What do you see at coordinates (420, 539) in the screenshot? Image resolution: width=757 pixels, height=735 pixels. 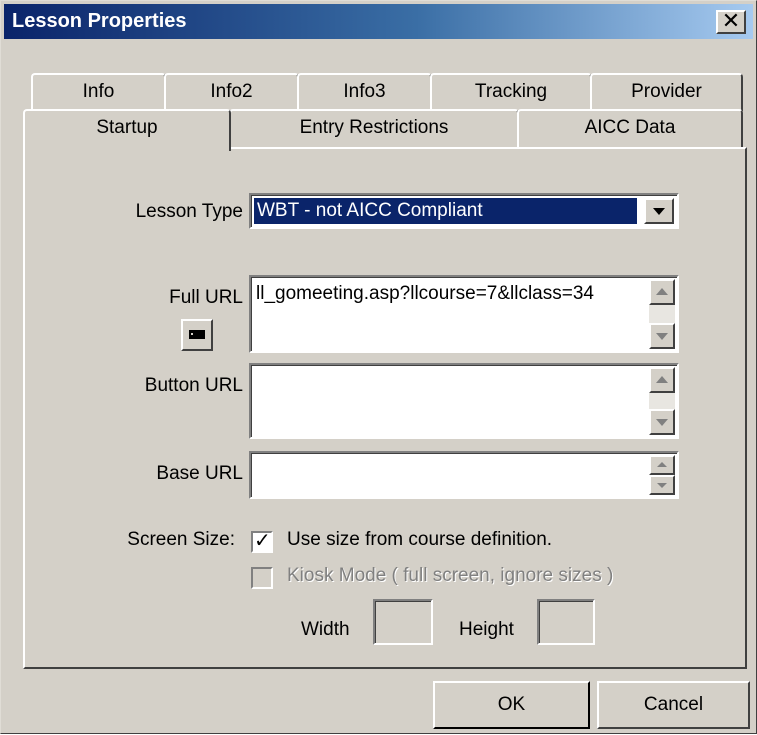 I see `use-course-size-label: Use size from course definition.` at bounding box center [420, 539].